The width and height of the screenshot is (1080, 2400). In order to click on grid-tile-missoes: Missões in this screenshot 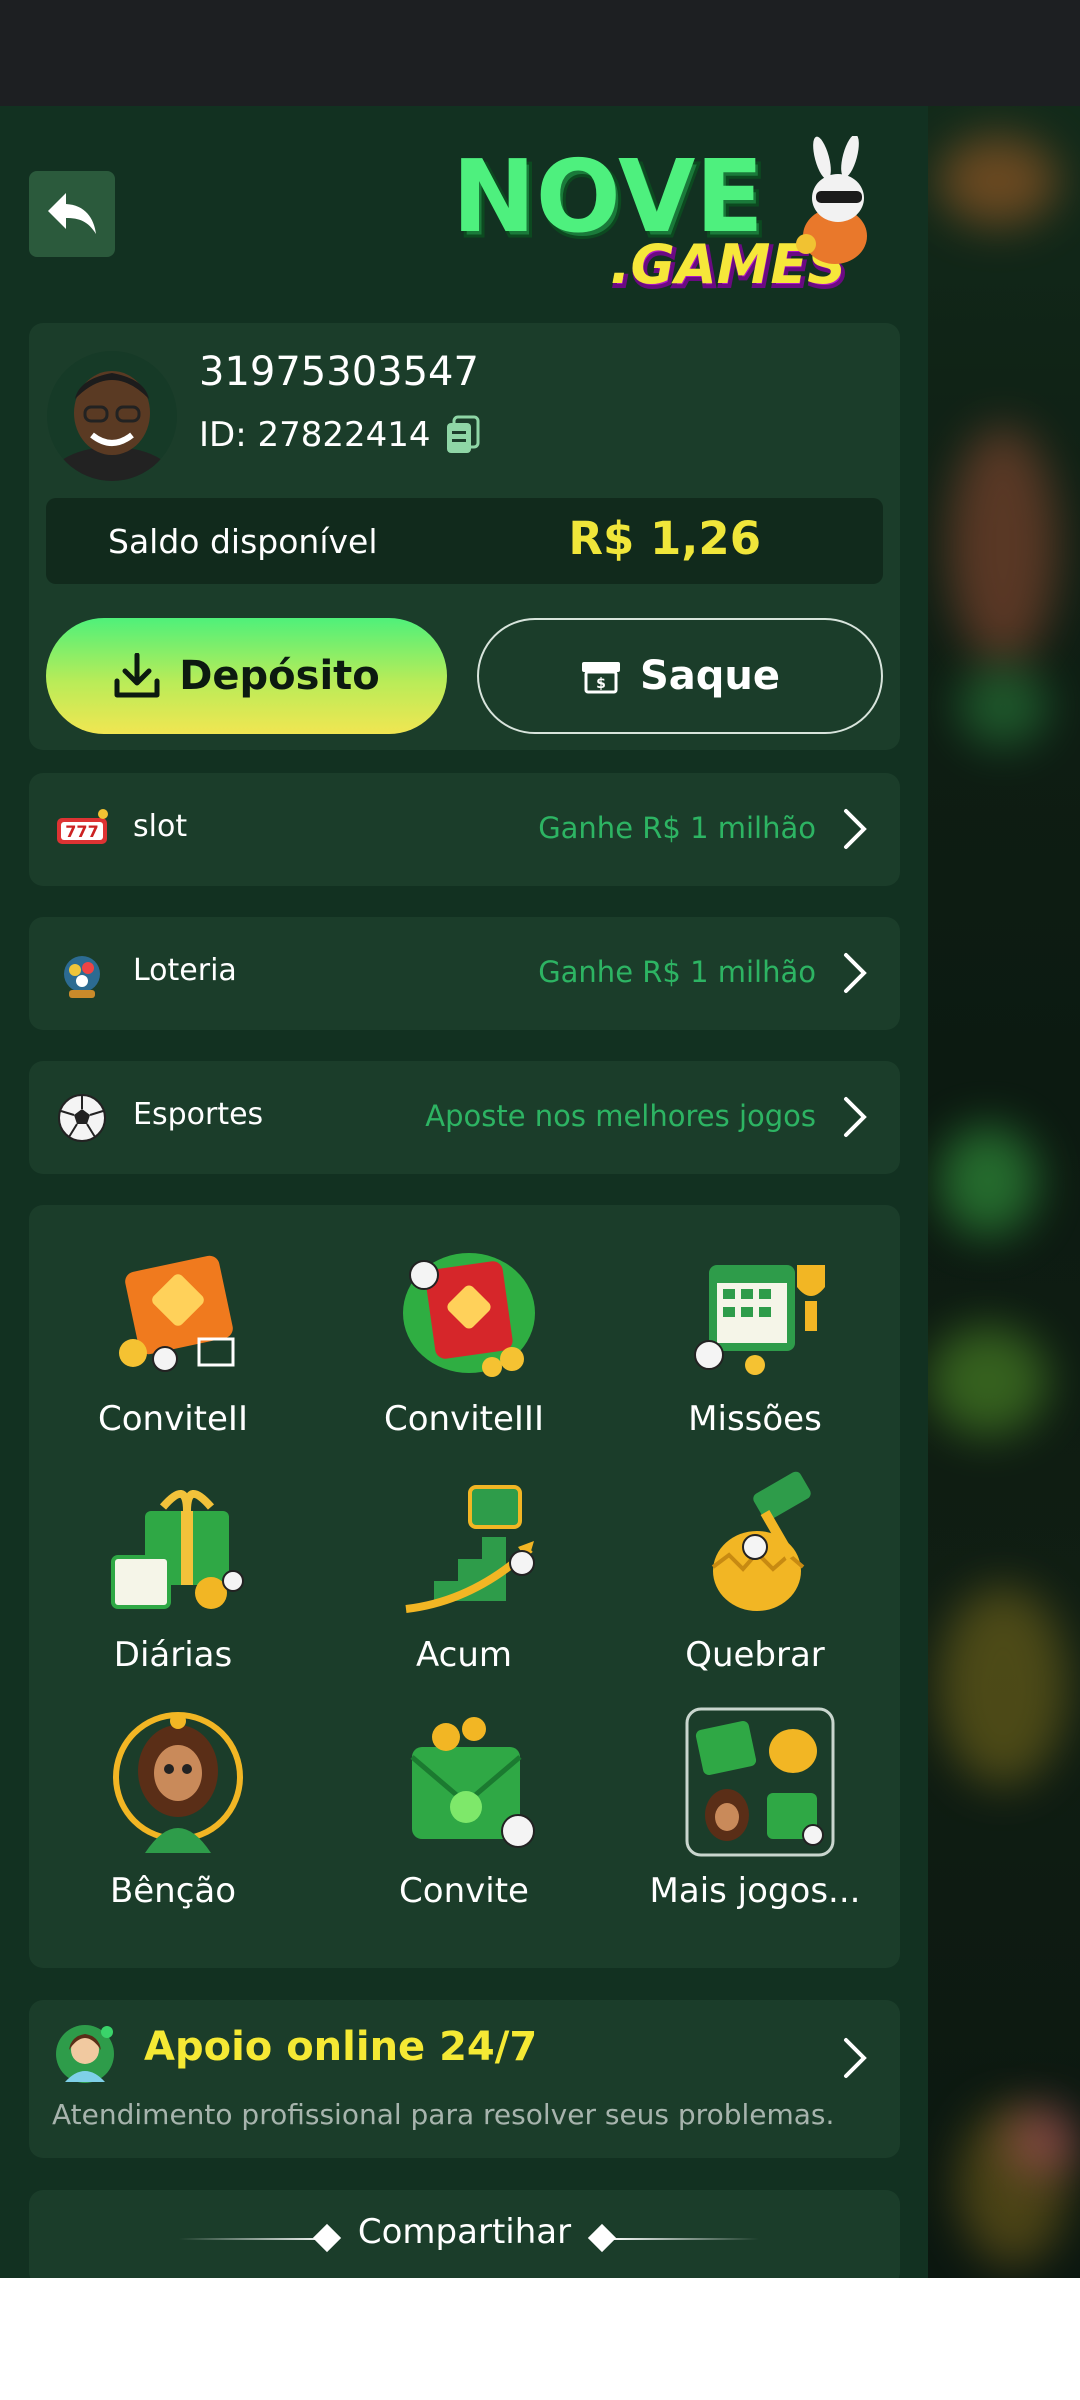, I will do `click(755, 1345)`.